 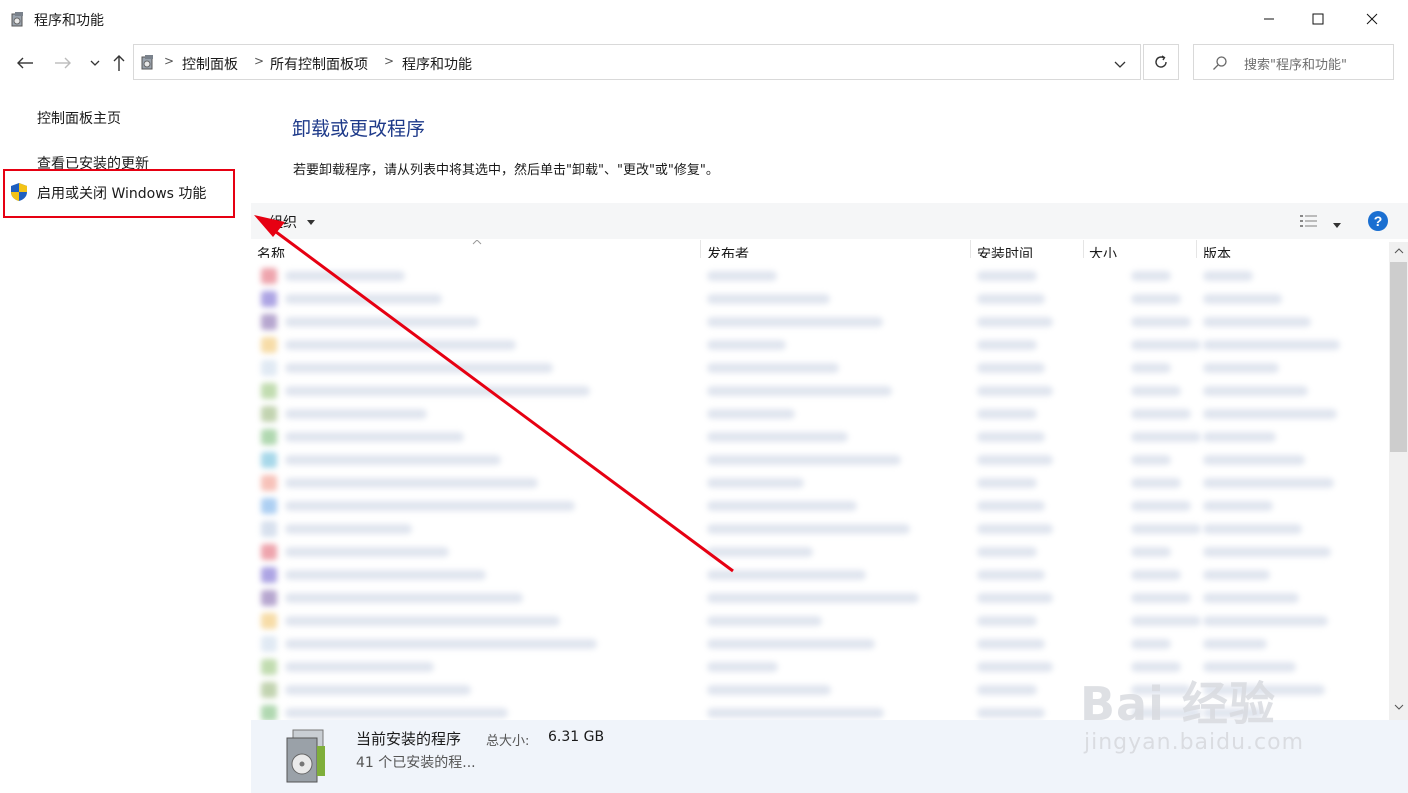 I want to click on help-button: ?, so click(x=1378, y=223).